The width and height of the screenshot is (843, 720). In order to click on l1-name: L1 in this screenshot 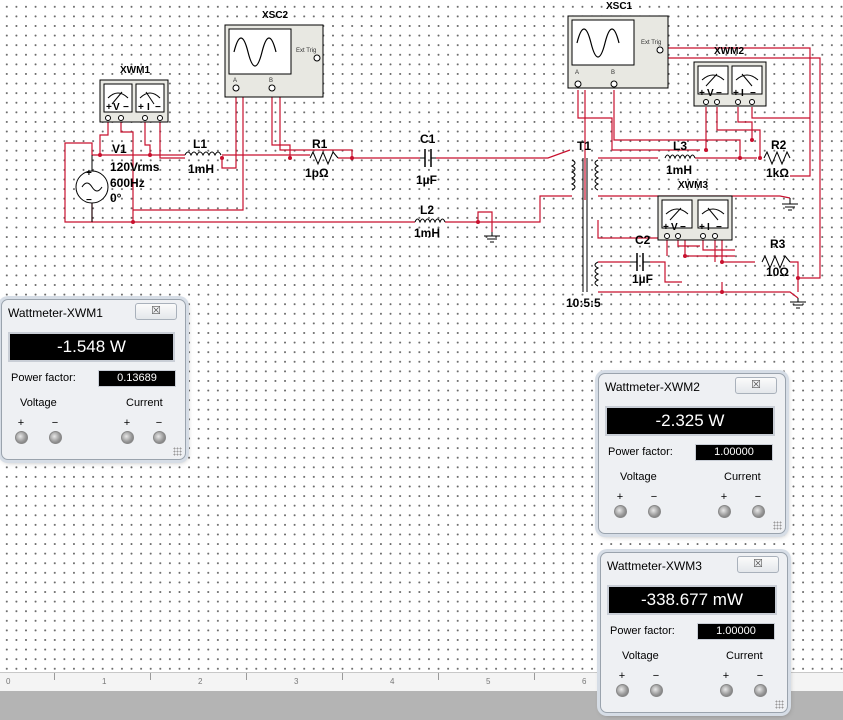, I will do `click(200, 144)`.